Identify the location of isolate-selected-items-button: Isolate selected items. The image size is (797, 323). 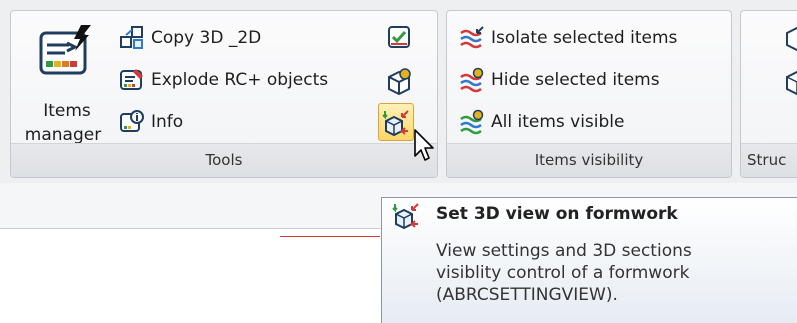
(568, 38).